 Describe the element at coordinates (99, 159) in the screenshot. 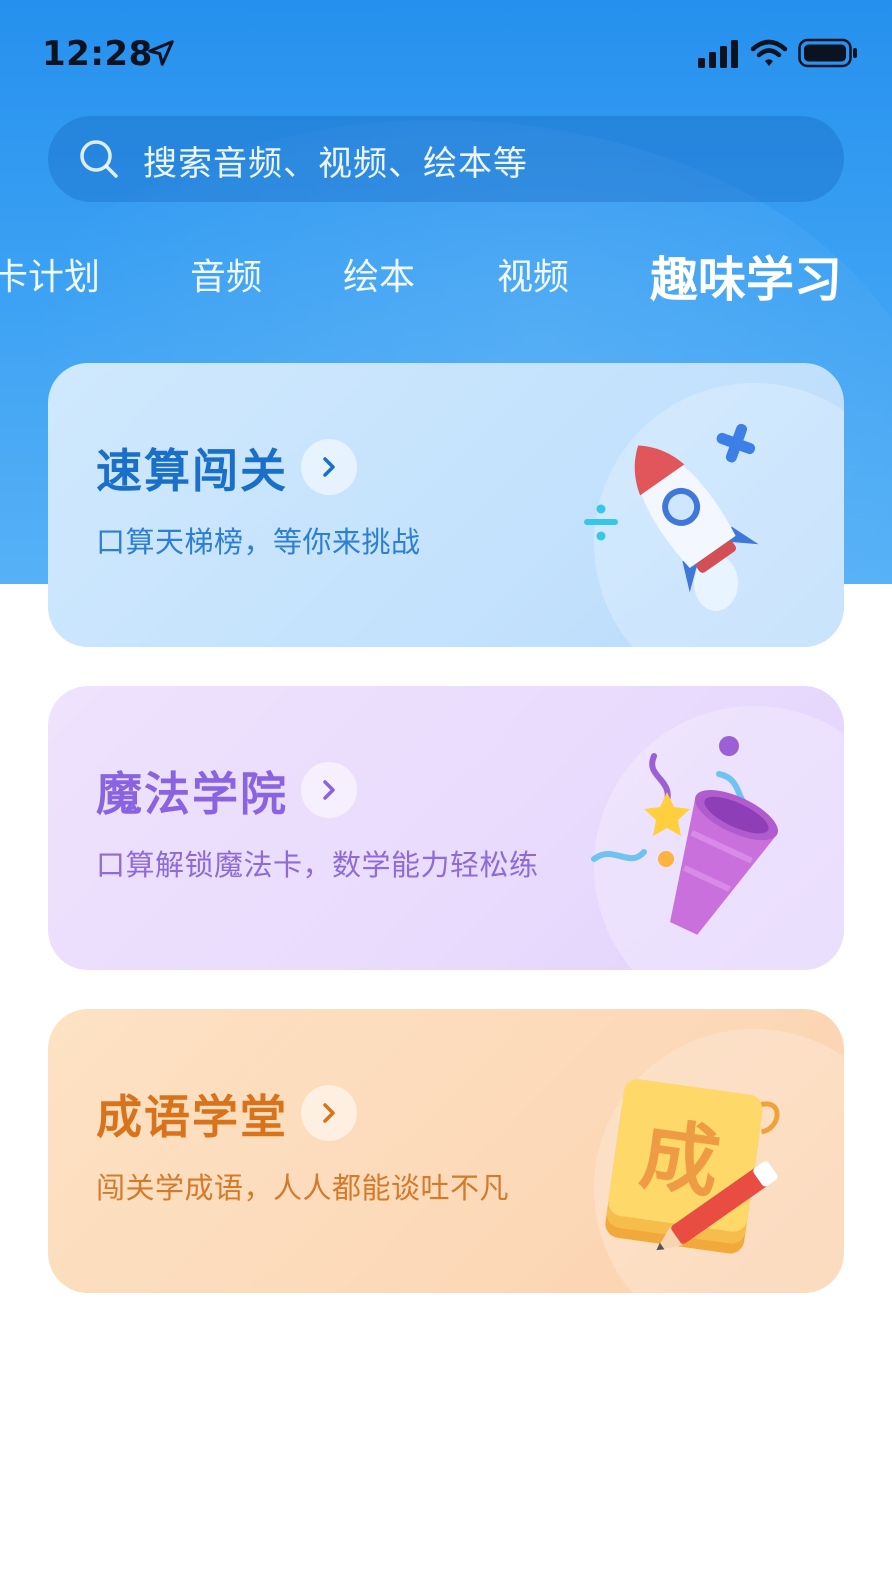

I see `search-icon` at that location.